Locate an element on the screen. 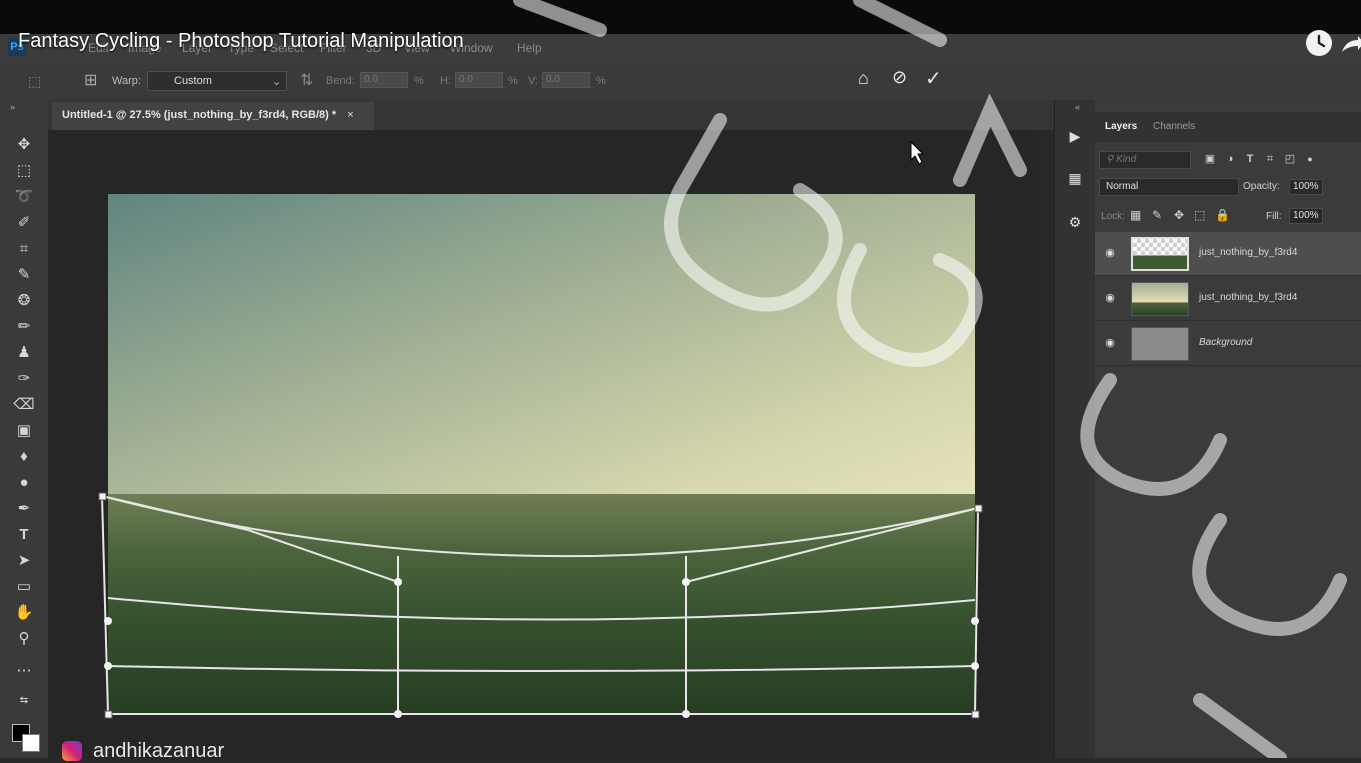  play-actions-icon: ▶ is located at coordinates (1075, 136).